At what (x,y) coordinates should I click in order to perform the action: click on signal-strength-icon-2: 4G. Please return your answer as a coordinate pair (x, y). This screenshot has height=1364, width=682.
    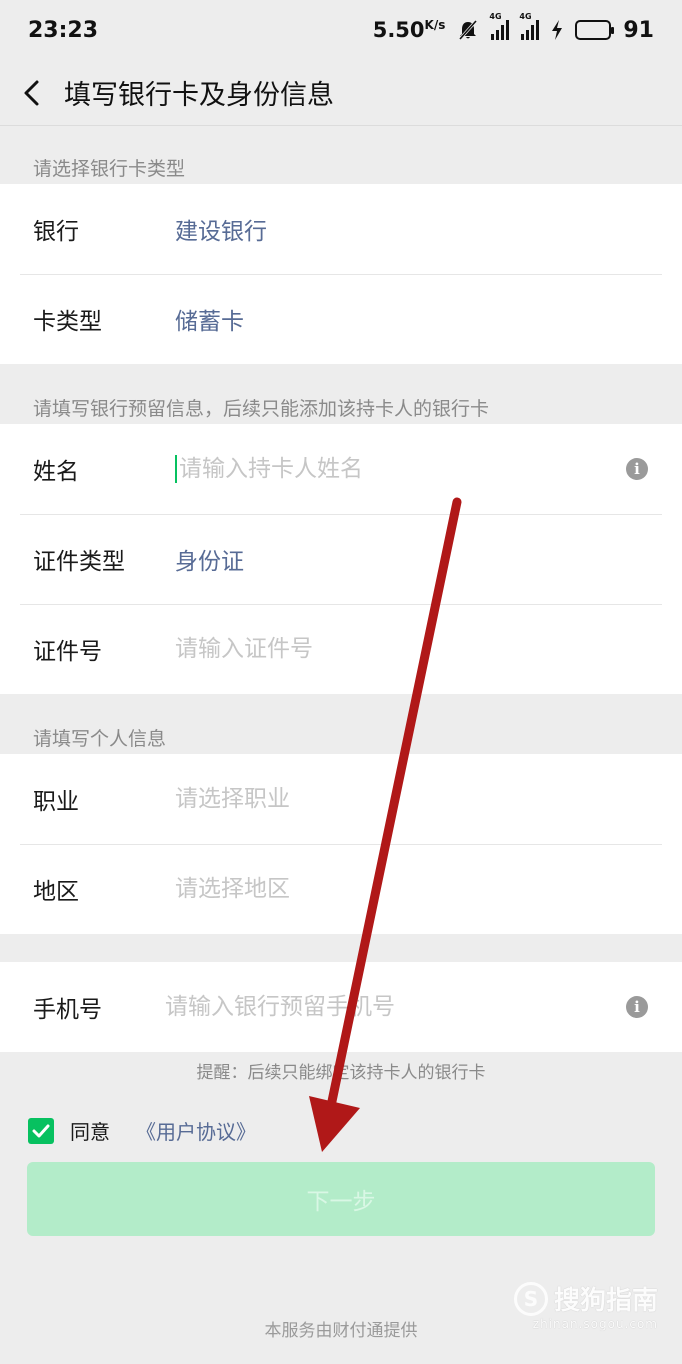
    Looking at the image, I should click on (529, 26).